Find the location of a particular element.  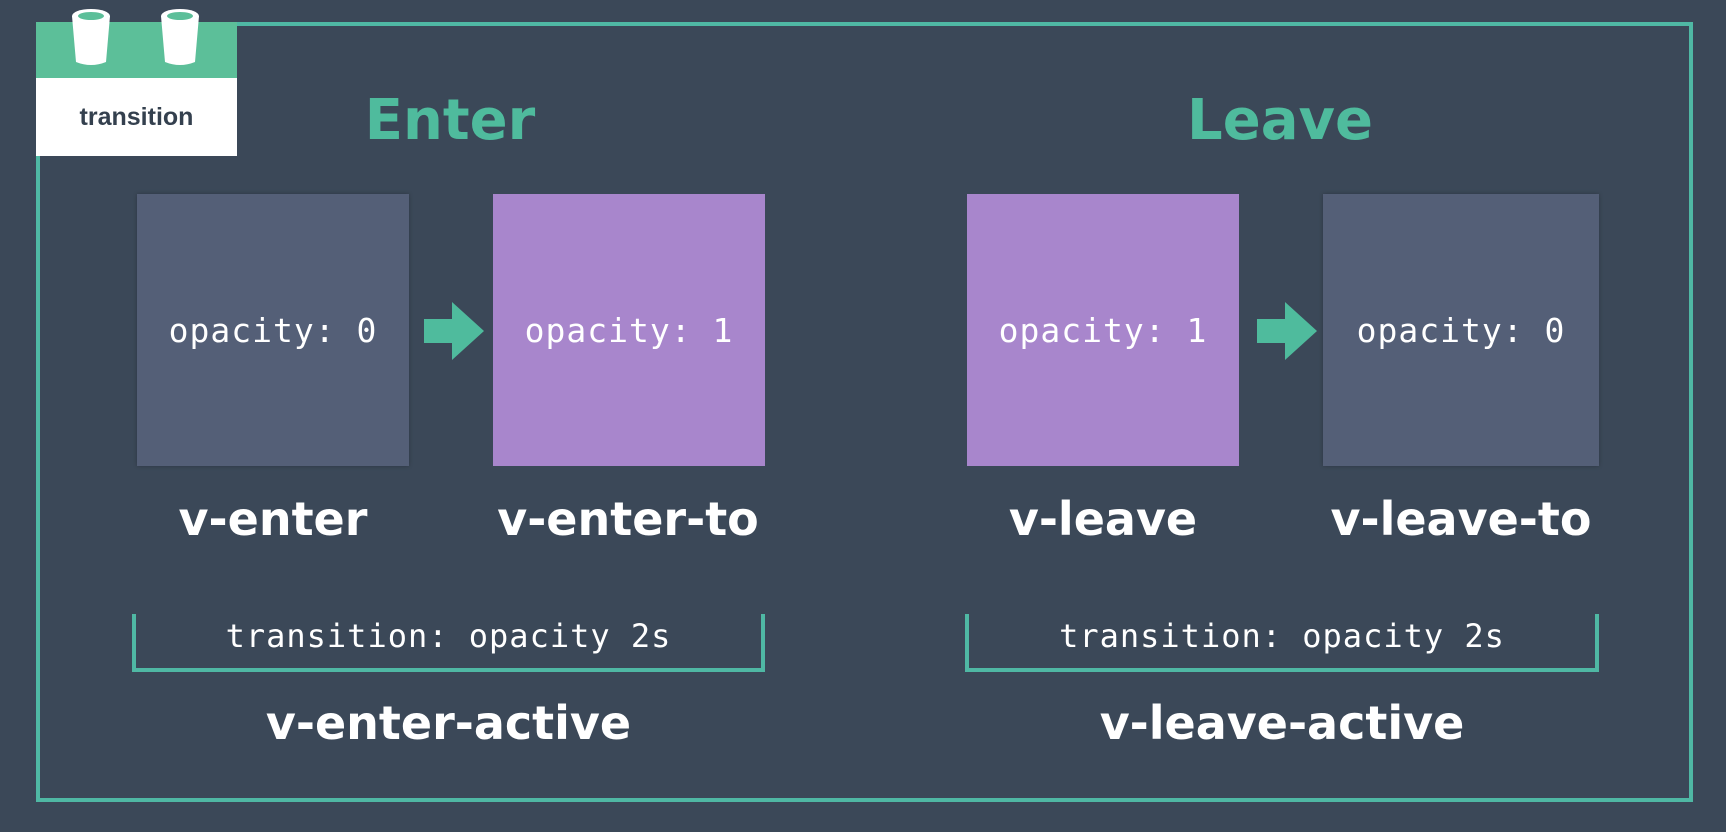

v-leave-to-box: opacity: 0 is located at coordinates (1461, 330).